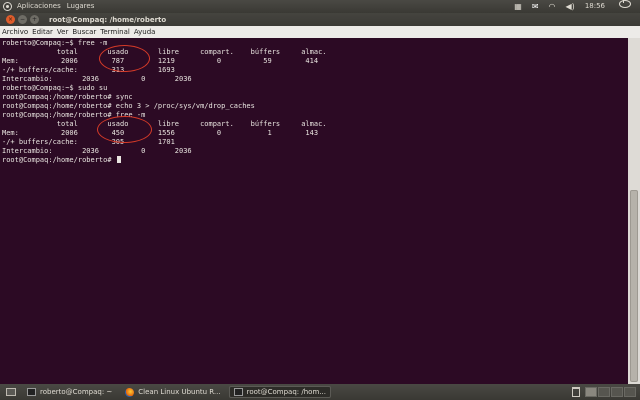 Image resolution: width=640 pixels, height=400 pixels. What do you see at coordinates (320, 6) in the screenshot?
I see `top-panel: Aplicaciones Lugares ▦ ✉ ◠ ◀) 18:56` at bounding box center [320, 6].